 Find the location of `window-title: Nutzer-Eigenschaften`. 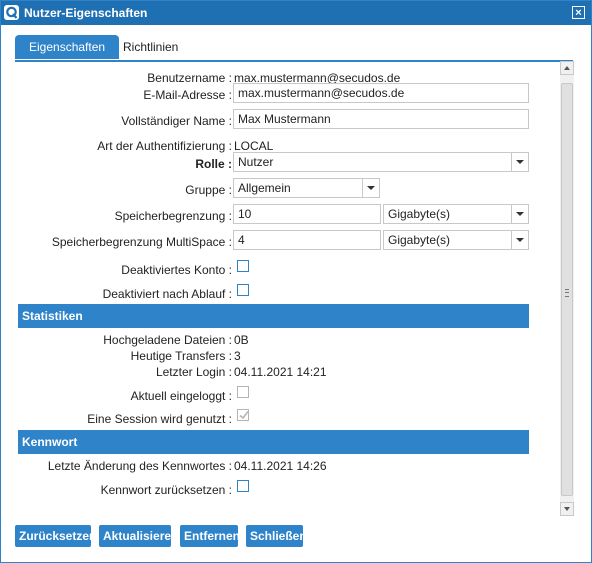

window-title: Nutzer-Eigenschaften is located at coordinates (86, 13).